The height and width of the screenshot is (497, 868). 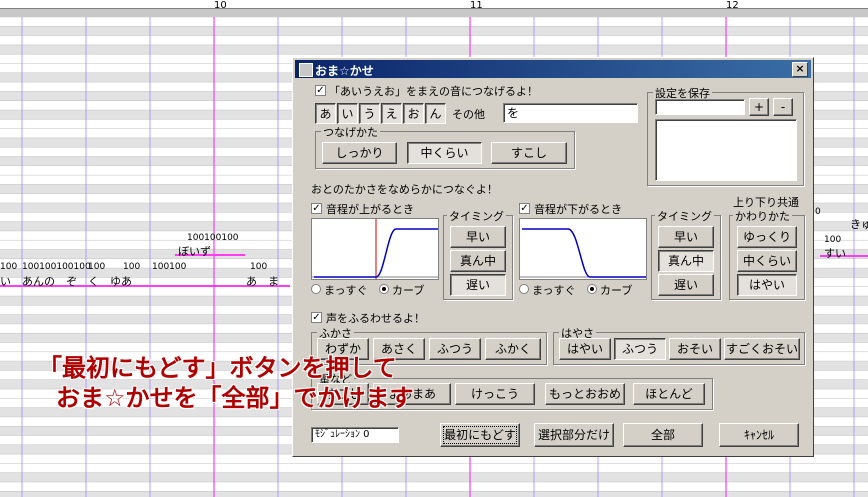 What do you see at coordinates (455, 349) in the screenshot?
I see `depth-normal-button: ふつう` at bounding box center [455, 349].